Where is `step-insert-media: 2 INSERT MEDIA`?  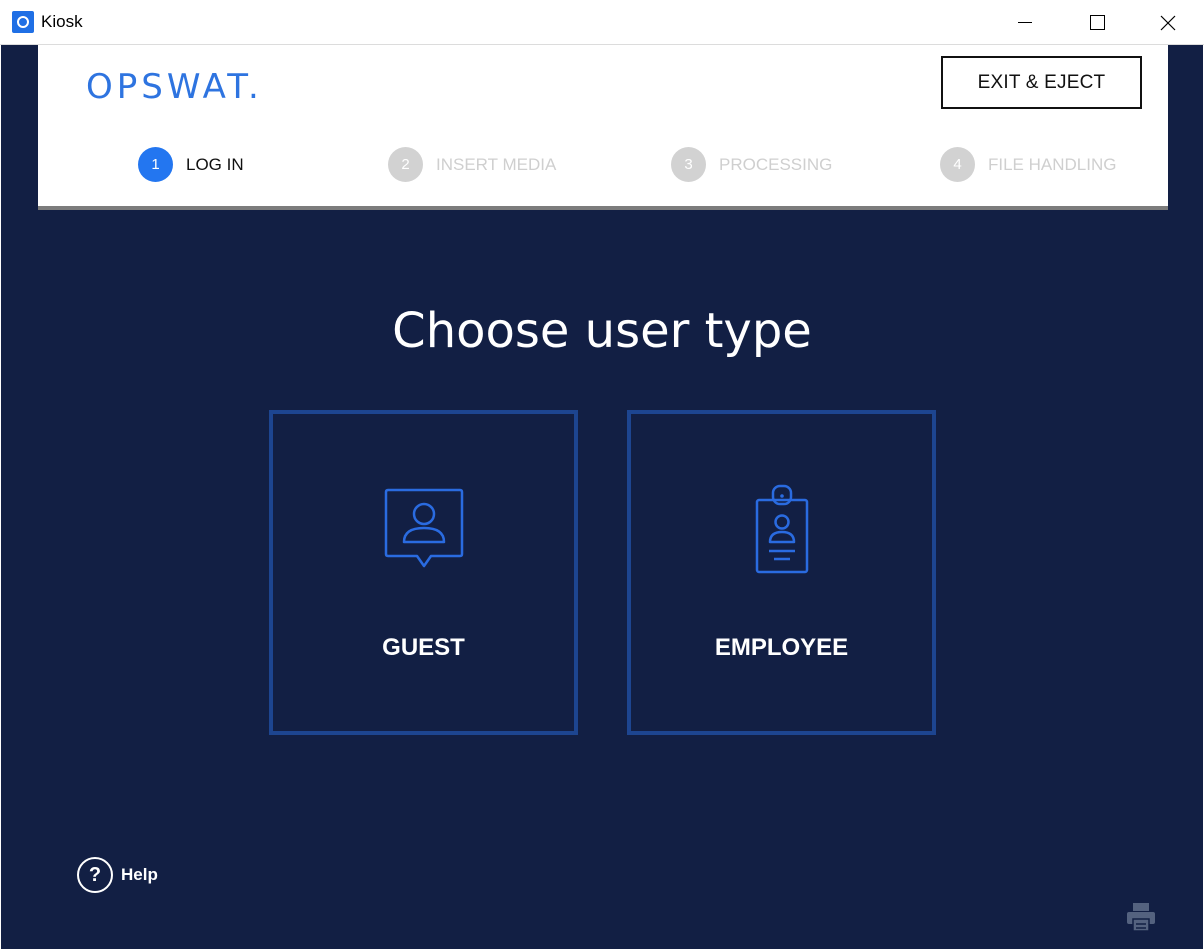 step-insert-media: 2 INSERT MEDIA is located at coordinates (472, 164).